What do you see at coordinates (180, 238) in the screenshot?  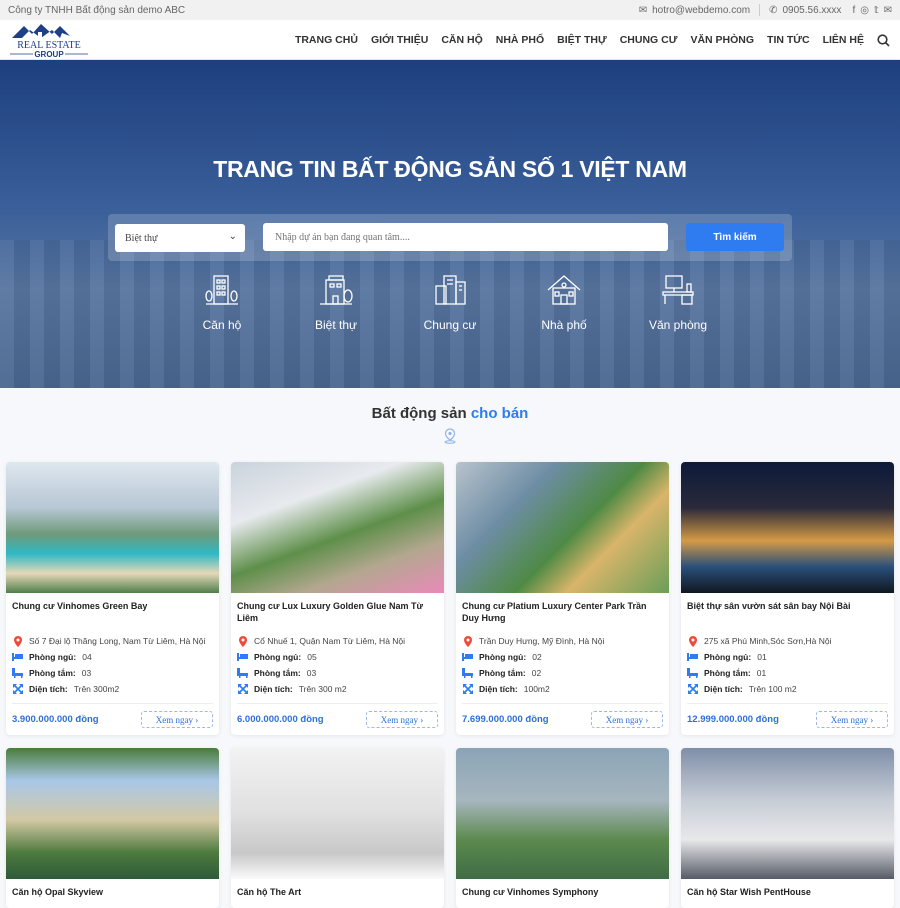 I see `category-select: Biệt thự ⌄` at bounding box center [180, 238].